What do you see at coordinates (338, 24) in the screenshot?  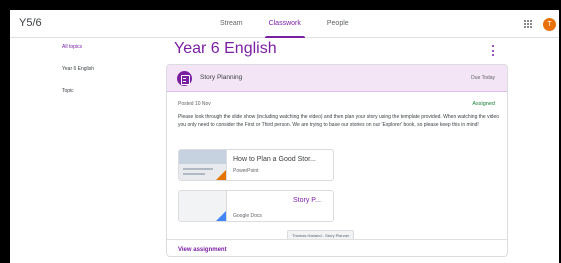 I see `tab-people: People` at bounding box center [338, 24].